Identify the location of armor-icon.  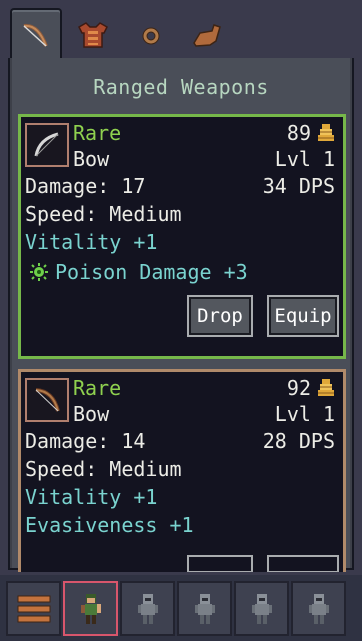
(93, 35).